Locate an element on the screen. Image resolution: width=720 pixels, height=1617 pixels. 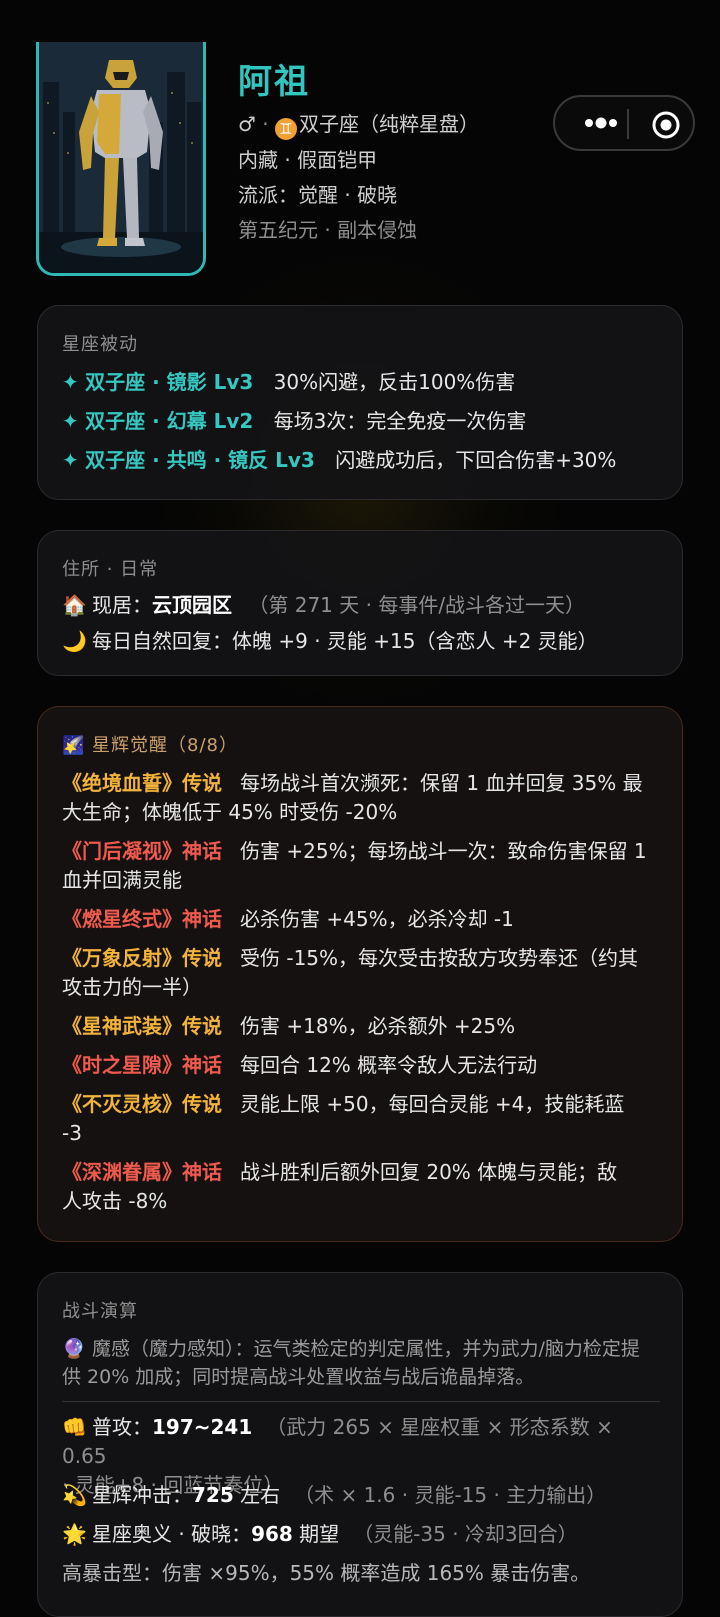
card-title: 住所 · 日常 is located at coordinates (110, 569).